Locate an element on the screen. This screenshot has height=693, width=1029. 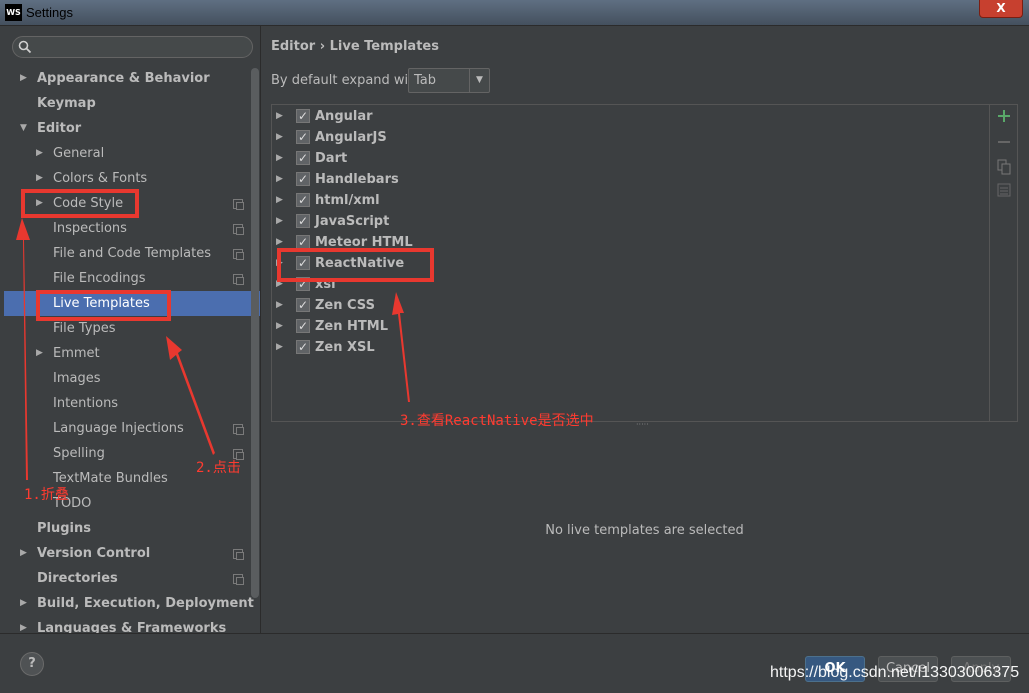
window-title: Settings is located at coordinates (49, 12).